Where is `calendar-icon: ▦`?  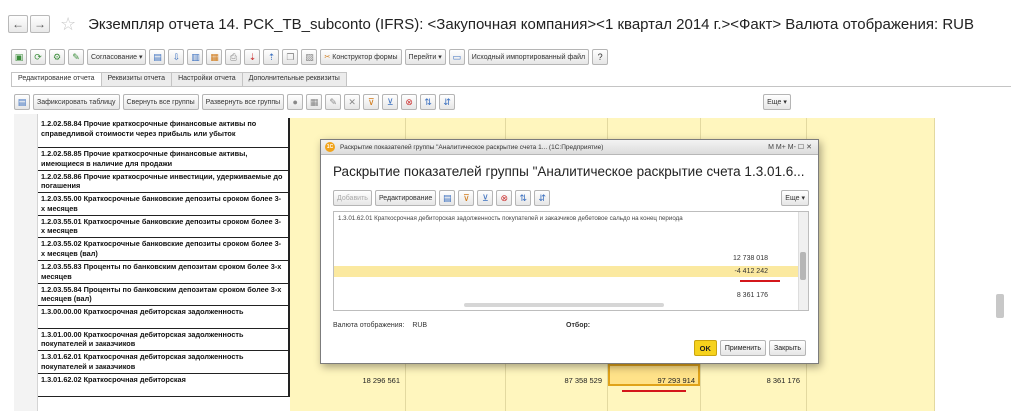
calendar-icon: ▦ is located at coordinates (214, 57).